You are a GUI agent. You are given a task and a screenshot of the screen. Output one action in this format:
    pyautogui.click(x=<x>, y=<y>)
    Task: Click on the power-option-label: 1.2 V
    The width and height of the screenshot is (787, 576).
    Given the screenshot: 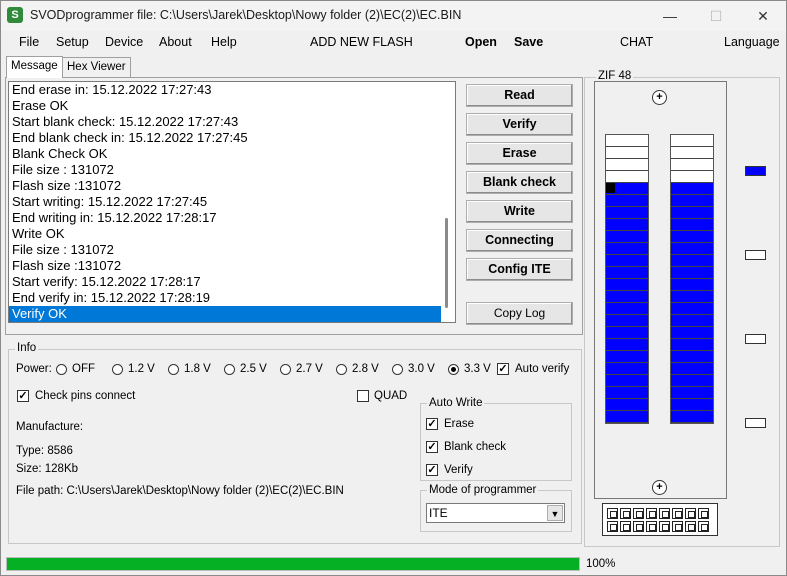 What is the action you would take?
    pyautogui.click(x=141, y=369)
    